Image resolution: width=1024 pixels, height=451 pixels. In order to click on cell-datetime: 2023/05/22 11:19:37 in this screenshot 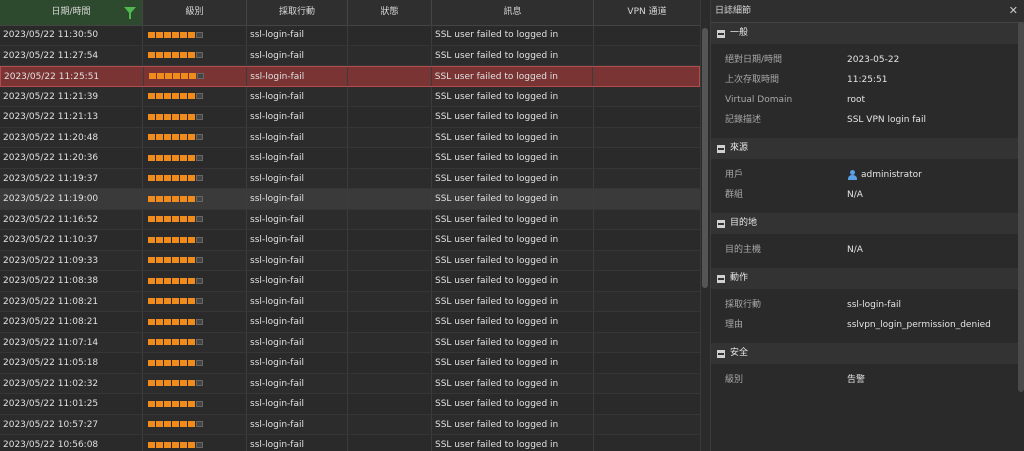, I will do `click(71, 178)`.